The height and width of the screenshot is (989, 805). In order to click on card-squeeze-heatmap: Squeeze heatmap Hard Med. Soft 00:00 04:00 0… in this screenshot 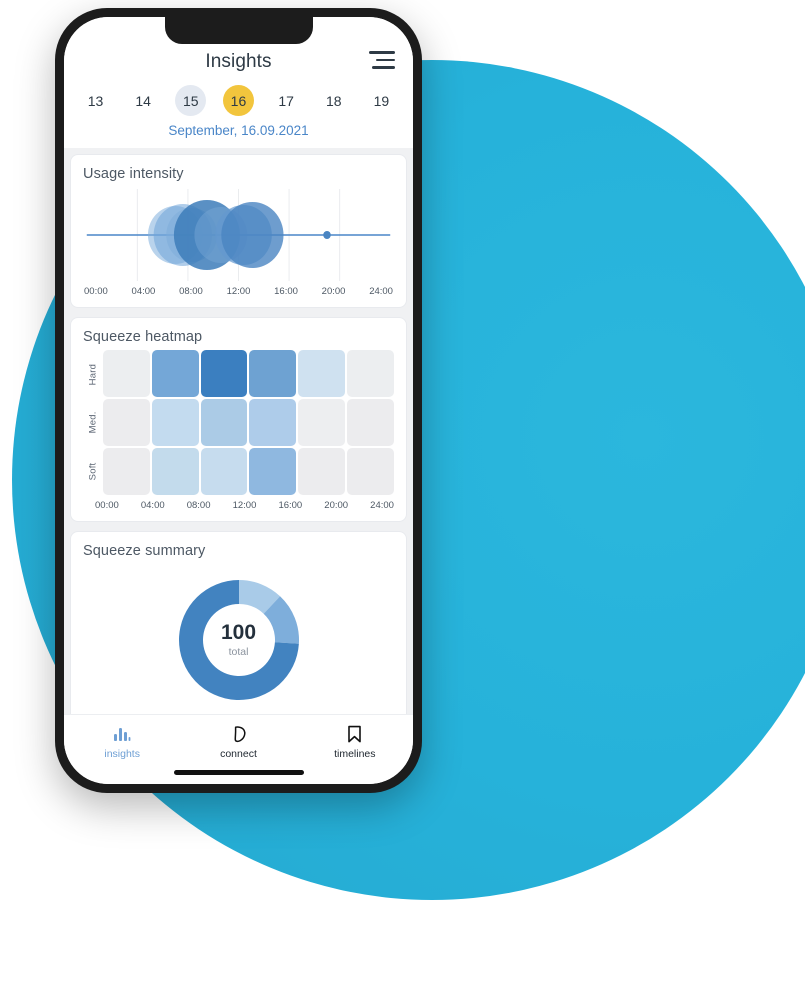, I will do `click(238, 419)`.